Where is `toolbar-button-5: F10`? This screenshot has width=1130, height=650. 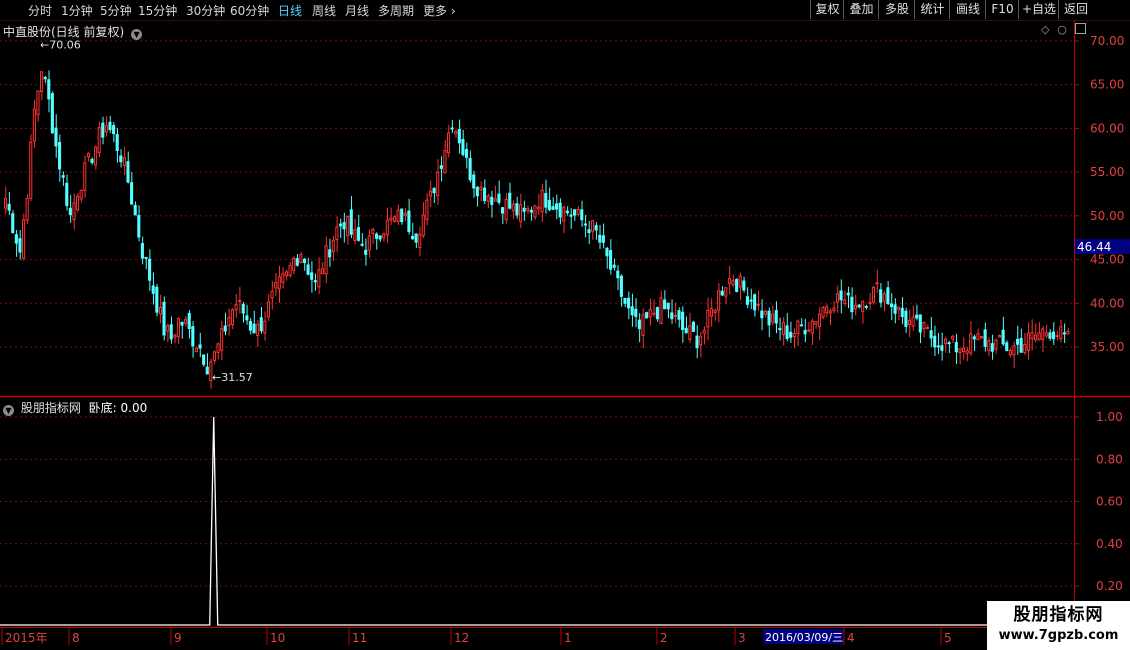
toolbar-button-5: F10 is located at coordinates (1002, 9).